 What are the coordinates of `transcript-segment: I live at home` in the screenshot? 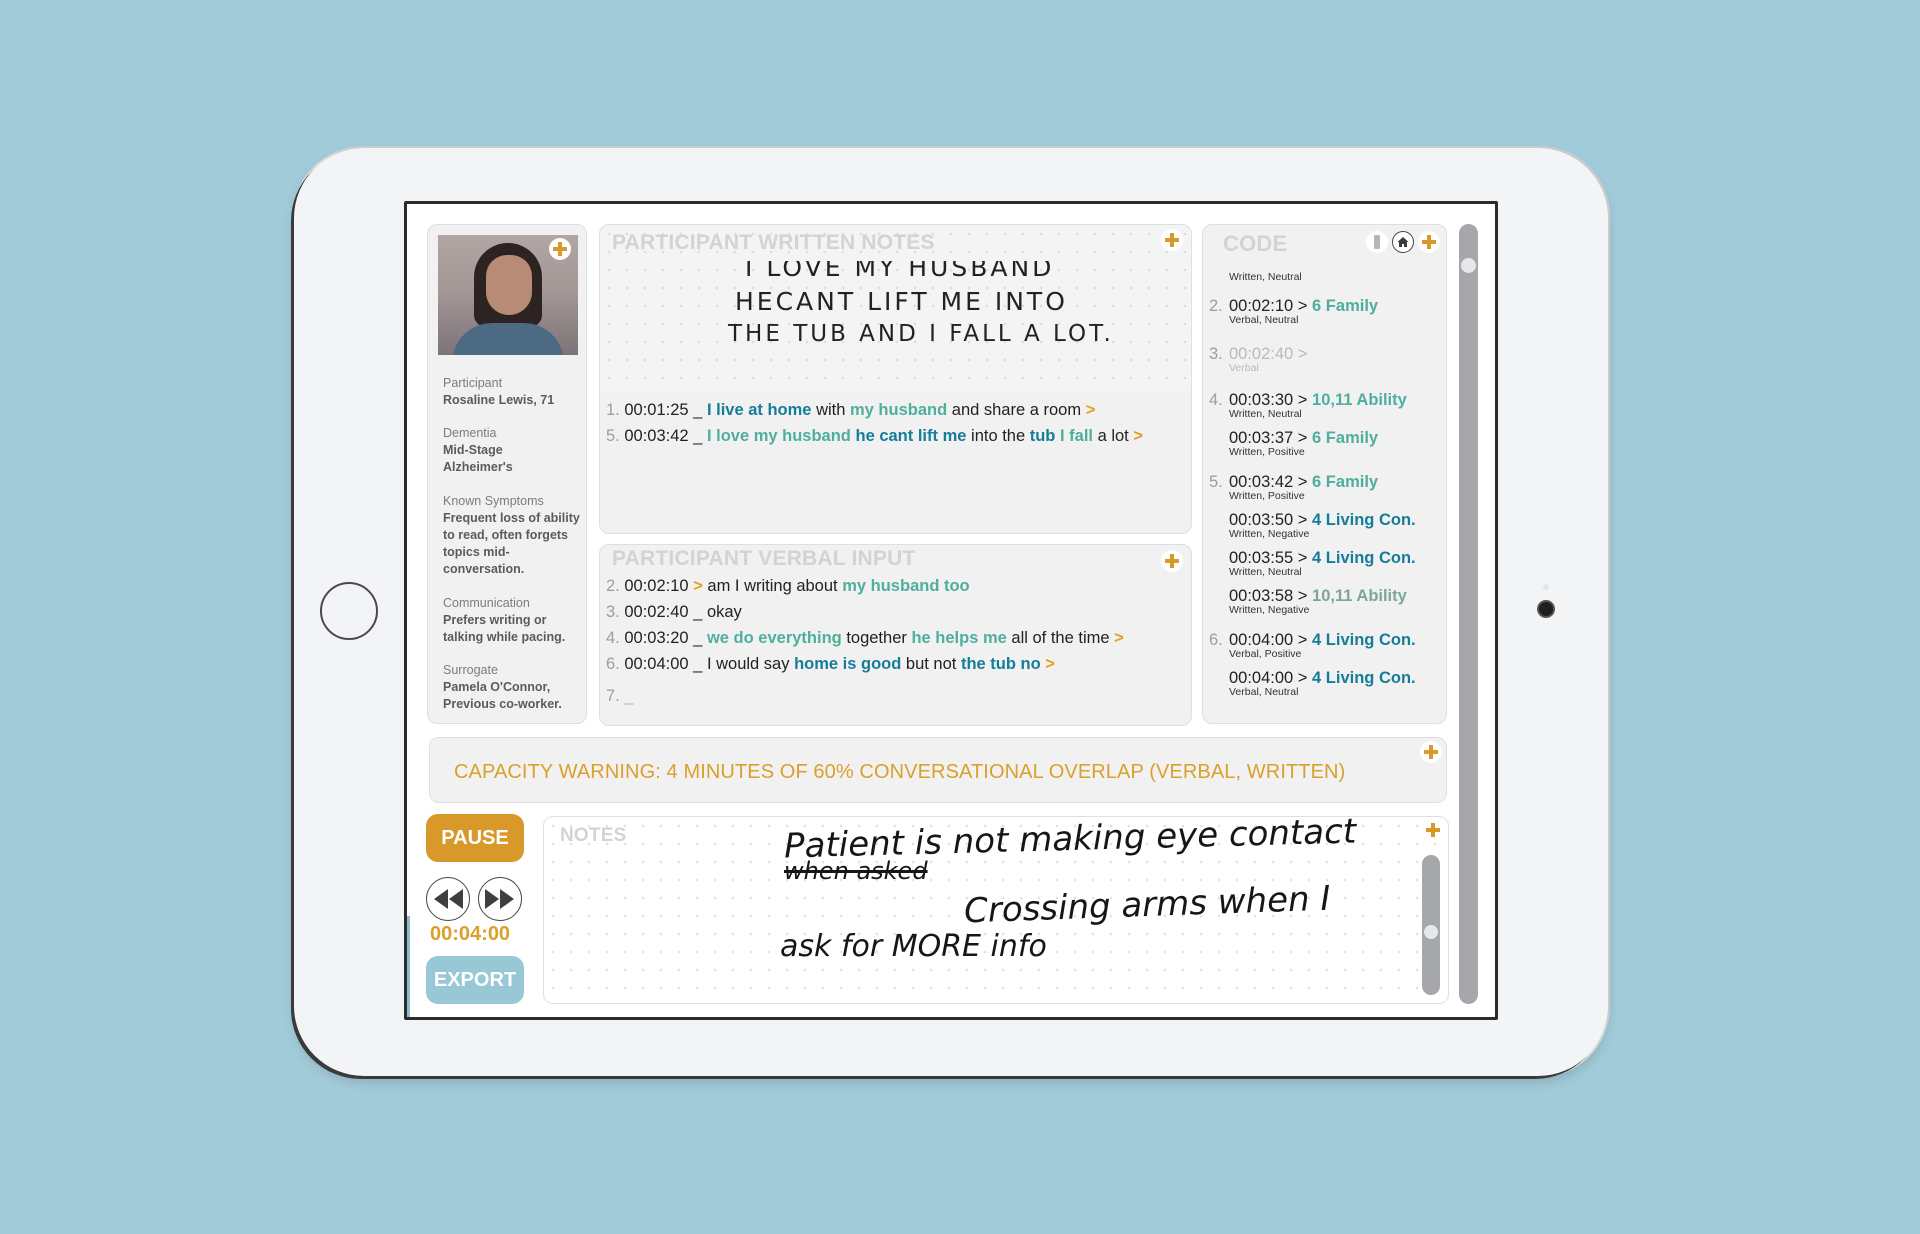 It's located at (759, 410).